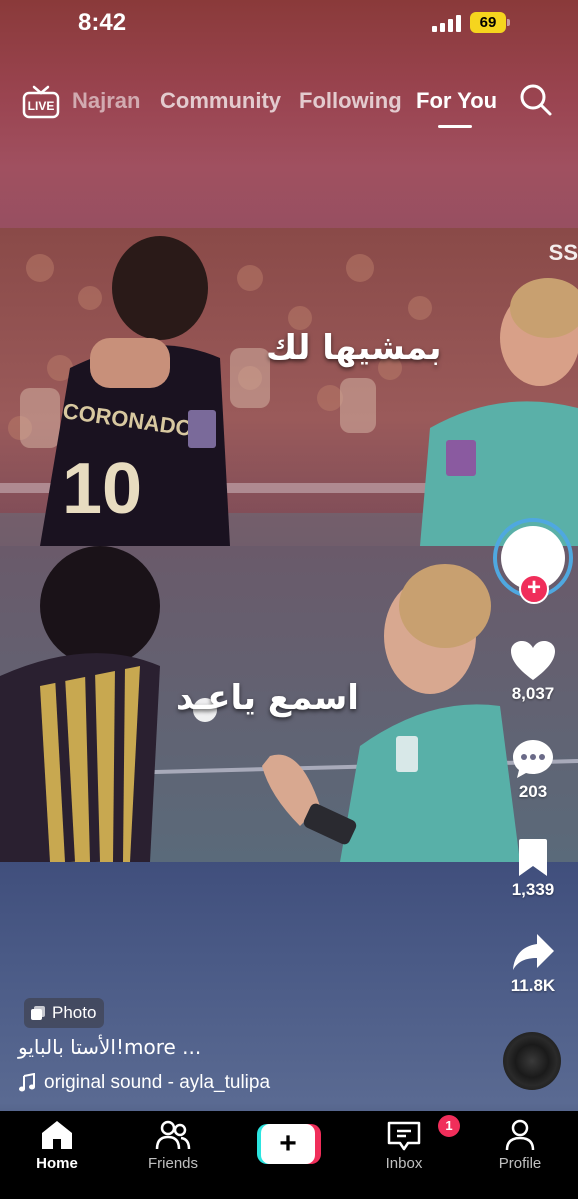  Describe the element at coordinates (57, 1135) in the screenshot. I see `home-icon` at that location.